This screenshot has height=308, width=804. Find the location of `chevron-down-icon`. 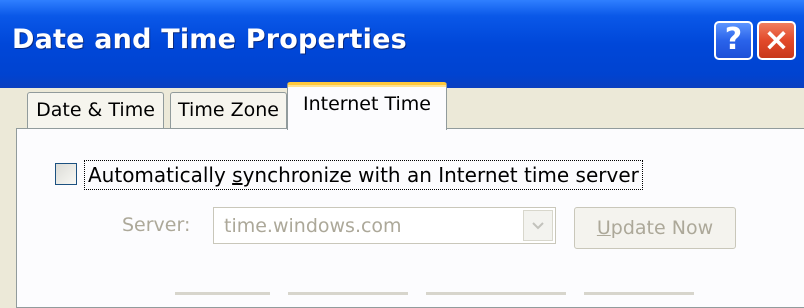

chevron-down-icon is located at coordinates (538, 226).